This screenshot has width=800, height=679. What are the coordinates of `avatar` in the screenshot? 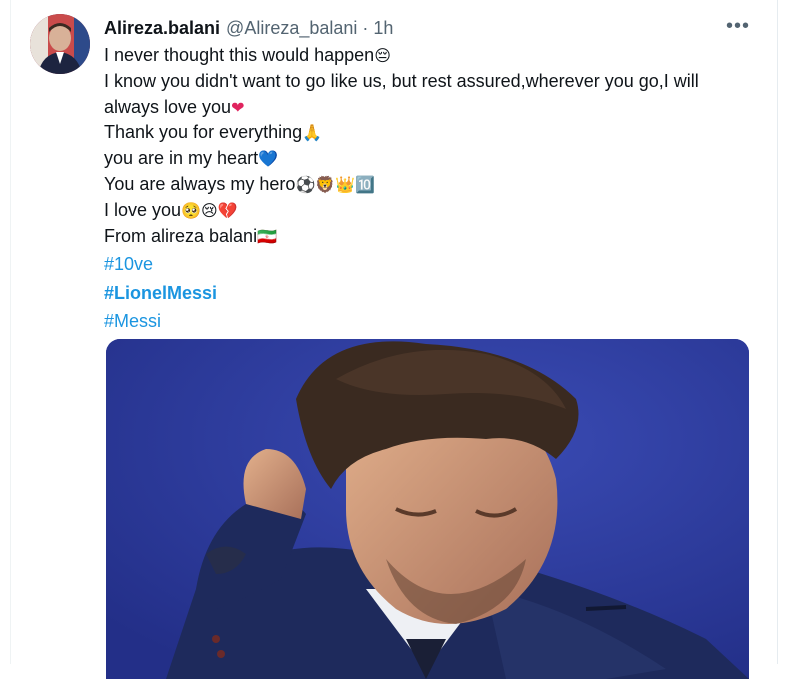 It's located at (60, 44).